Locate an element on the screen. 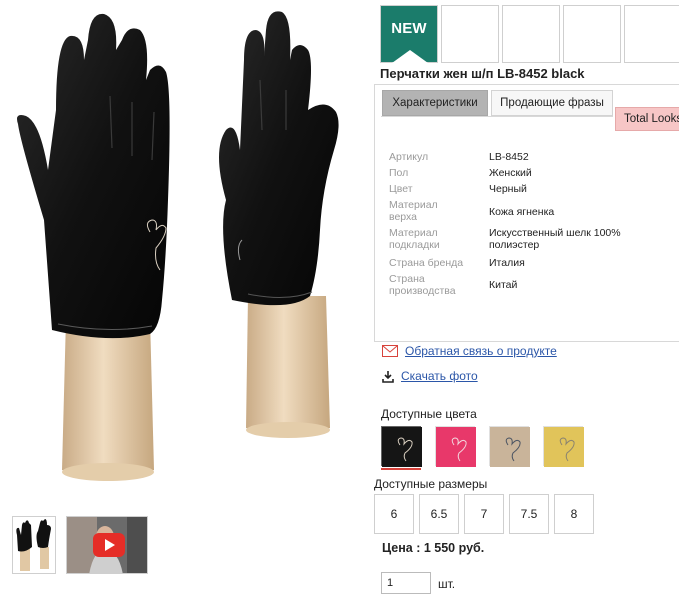 The width and height of the screenshot is (679, 600). spec-value: Черный is located at coordinates (508, 189).